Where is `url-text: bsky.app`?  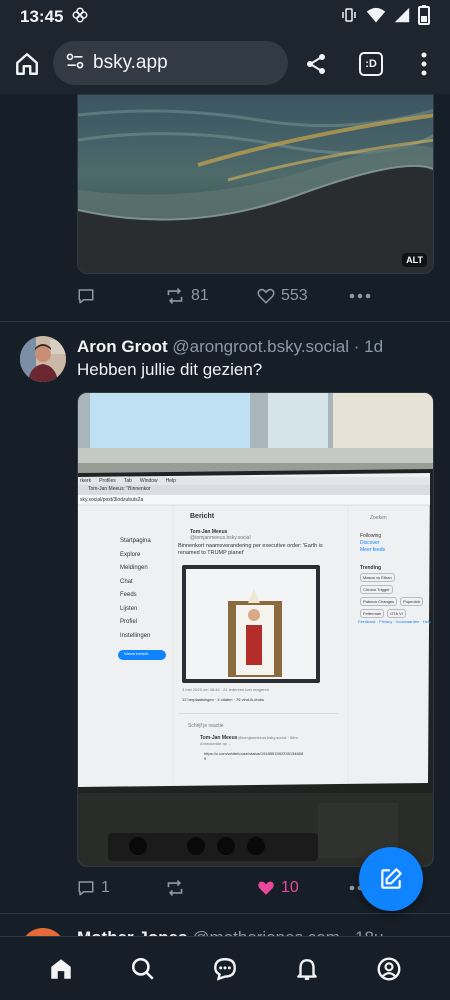
url-text: bsky.app is located at coordinates (130, 62).